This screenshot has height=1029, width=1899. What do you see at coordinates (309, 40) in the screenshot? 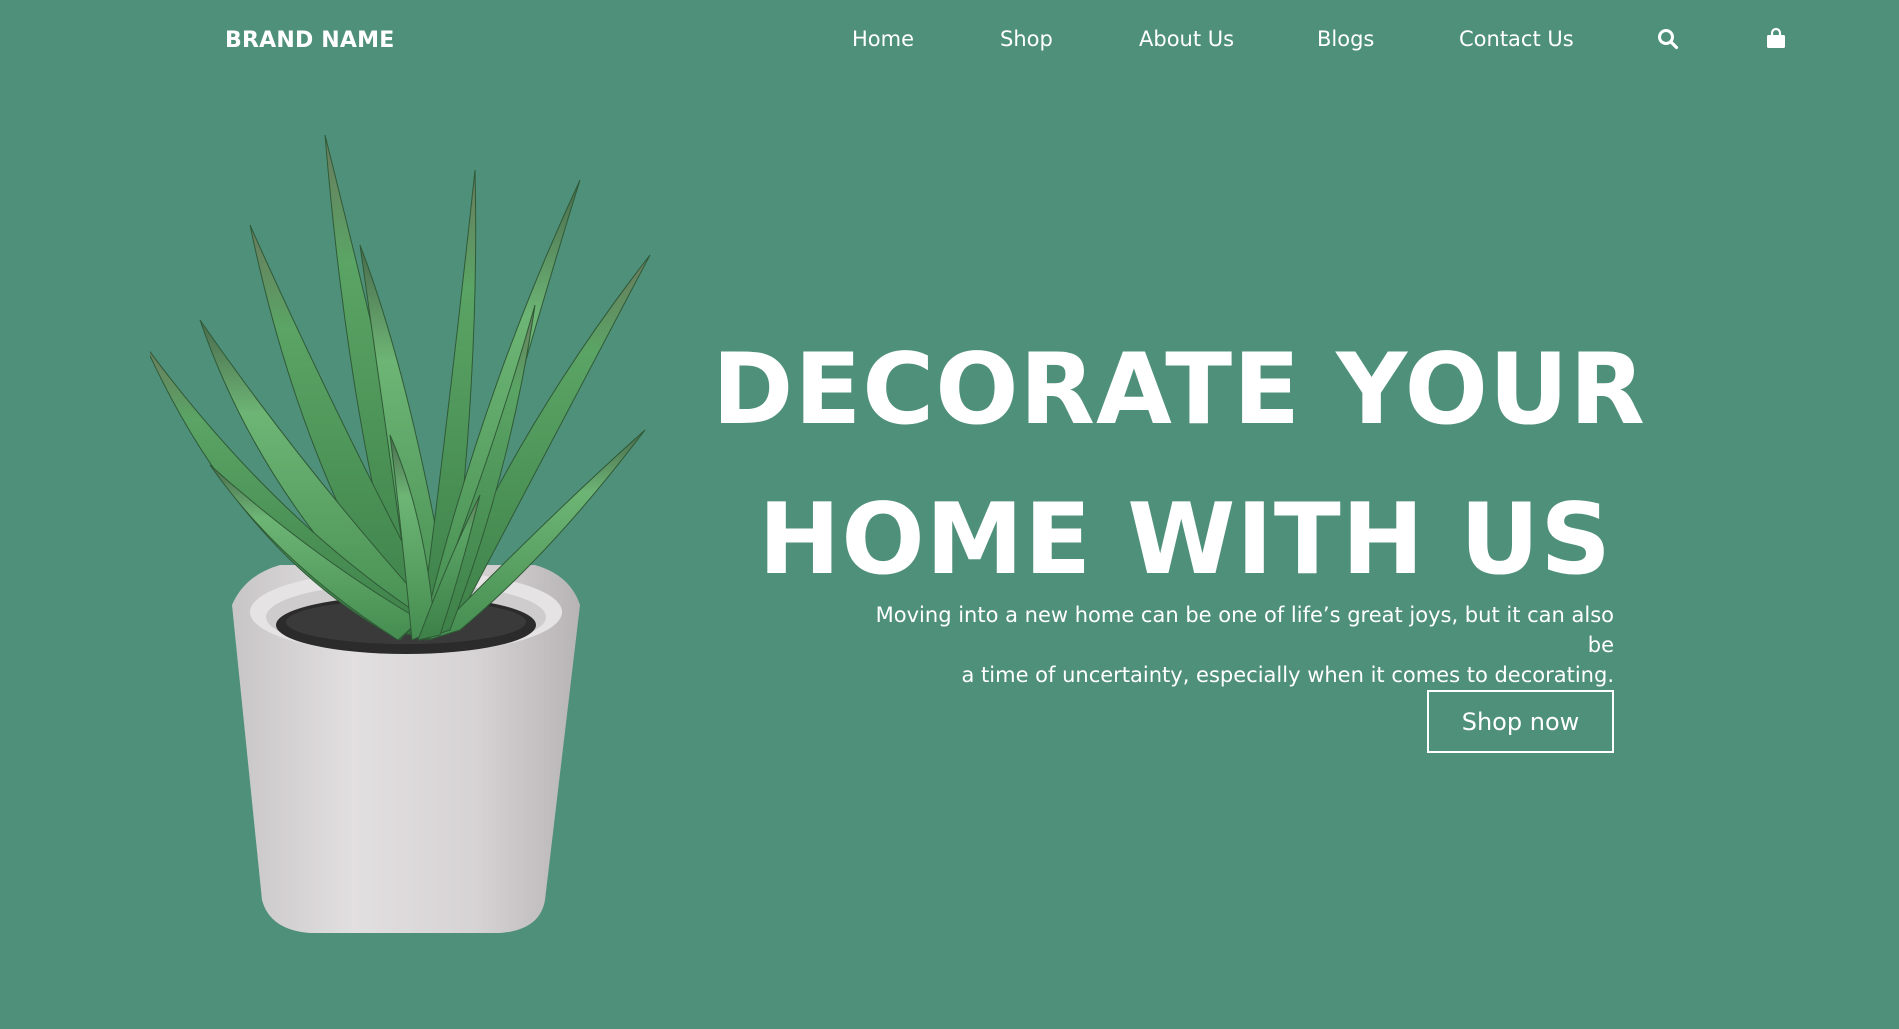
I see `brand-logo: BRAND NAME` at bounding box center [309, 40].